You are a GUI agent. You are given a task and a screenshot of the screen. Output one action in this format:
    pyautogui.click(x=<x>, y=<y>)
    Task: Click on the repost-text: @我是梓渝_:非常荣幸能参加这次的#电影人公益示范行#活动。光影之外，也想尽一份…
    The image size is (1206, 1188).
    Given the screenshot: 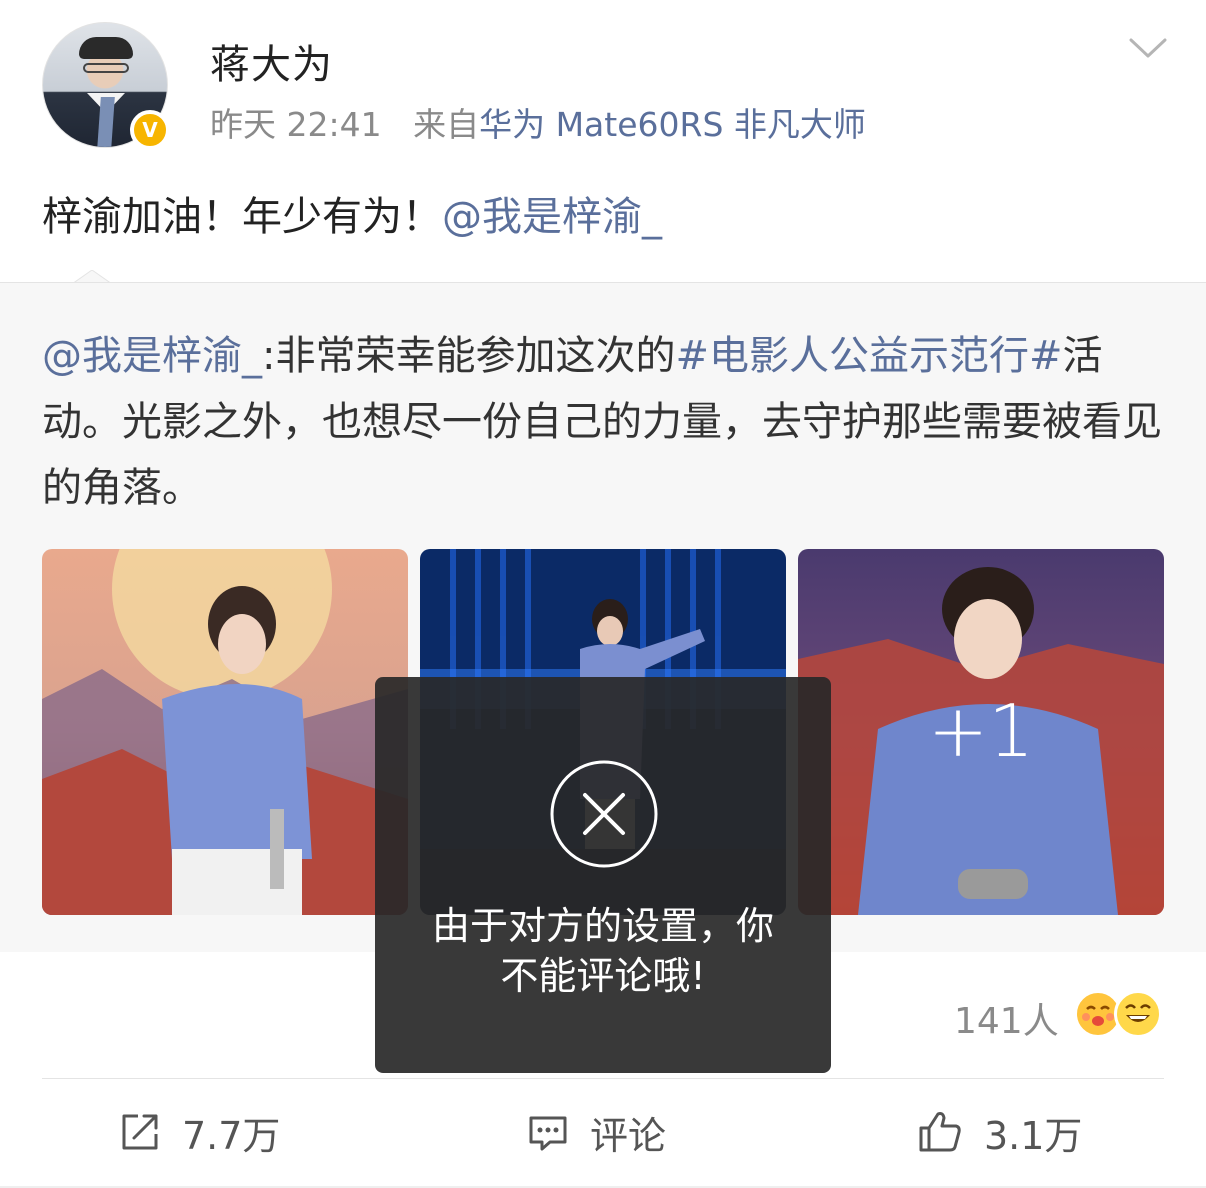 What is the action you would take?
    pyautogui.click(x=602, y=422)
    